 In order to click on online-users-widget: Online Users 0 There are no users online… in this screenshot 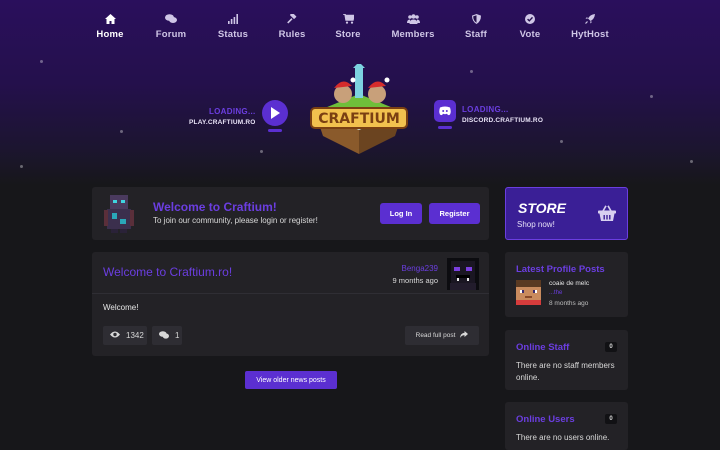, I will do `click(566, 426)`.